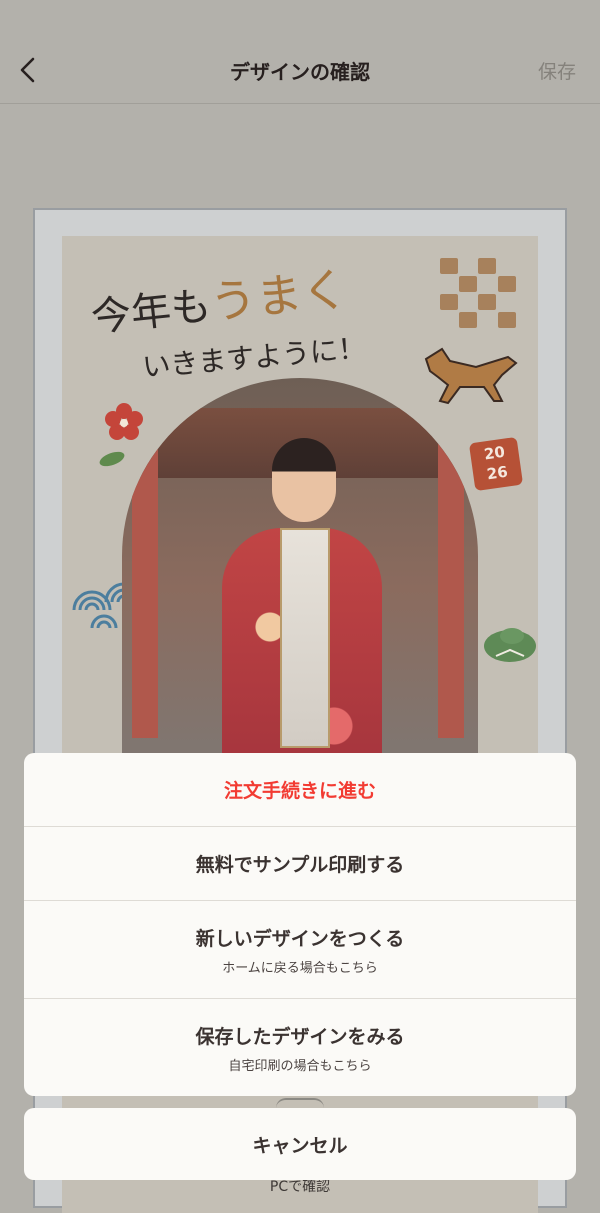 The image size is (600, 1213). Describe the element at coordinates (300, 968) in the screenshot. I see `create-new-design-sub: ホームに戻る場合もこちら` at that location.